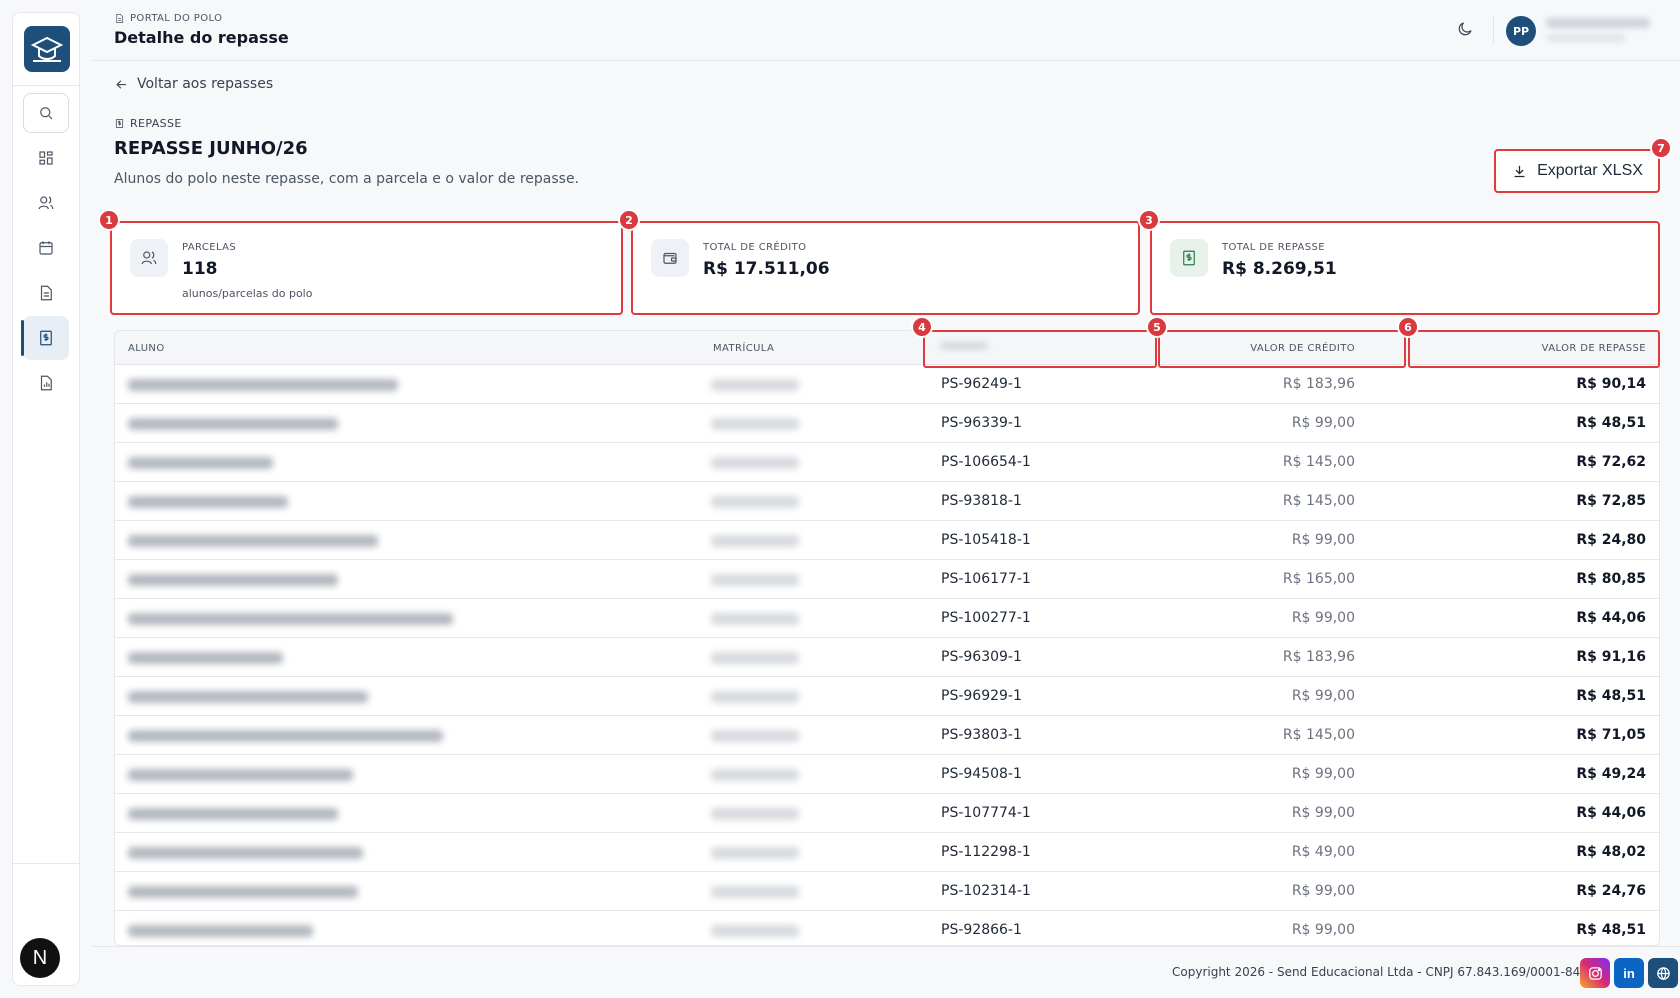  What do you see at coordinates (887, 852) in the screenshot?
I see `table-row: PS-112298-1 R$ 49,00 R$ 48,02` at bounding box center [887, 852].